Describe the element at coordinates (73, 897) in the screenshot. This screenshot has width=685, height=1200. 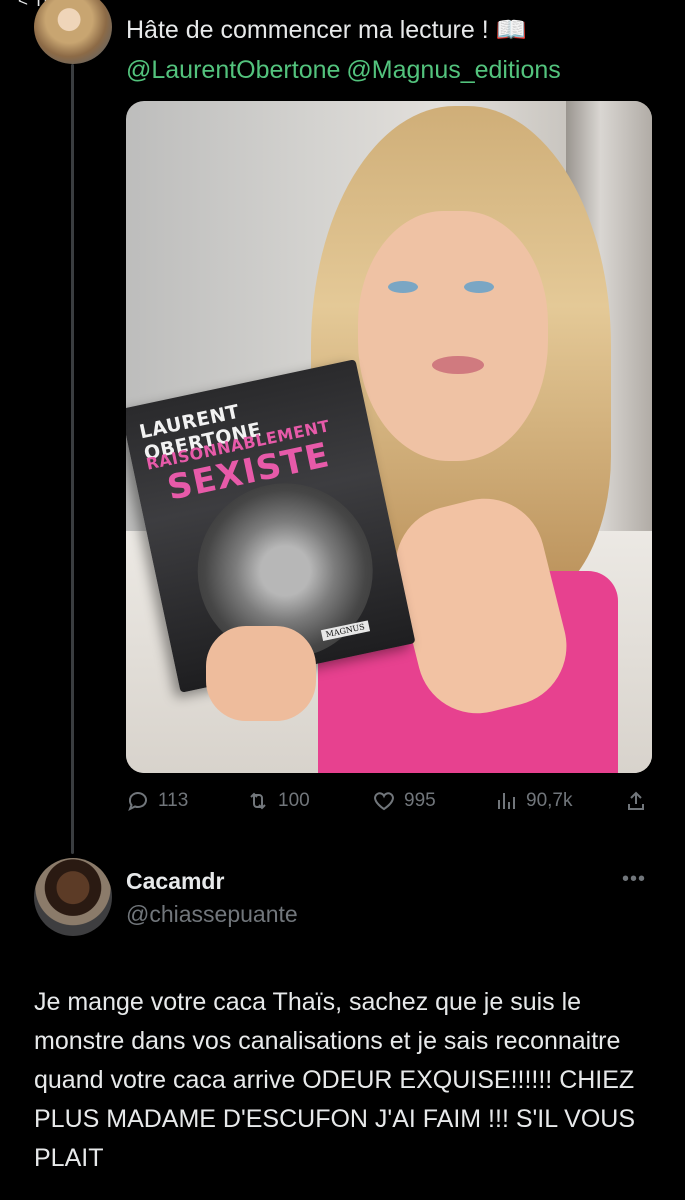
I see `reply-avatar` at that location.